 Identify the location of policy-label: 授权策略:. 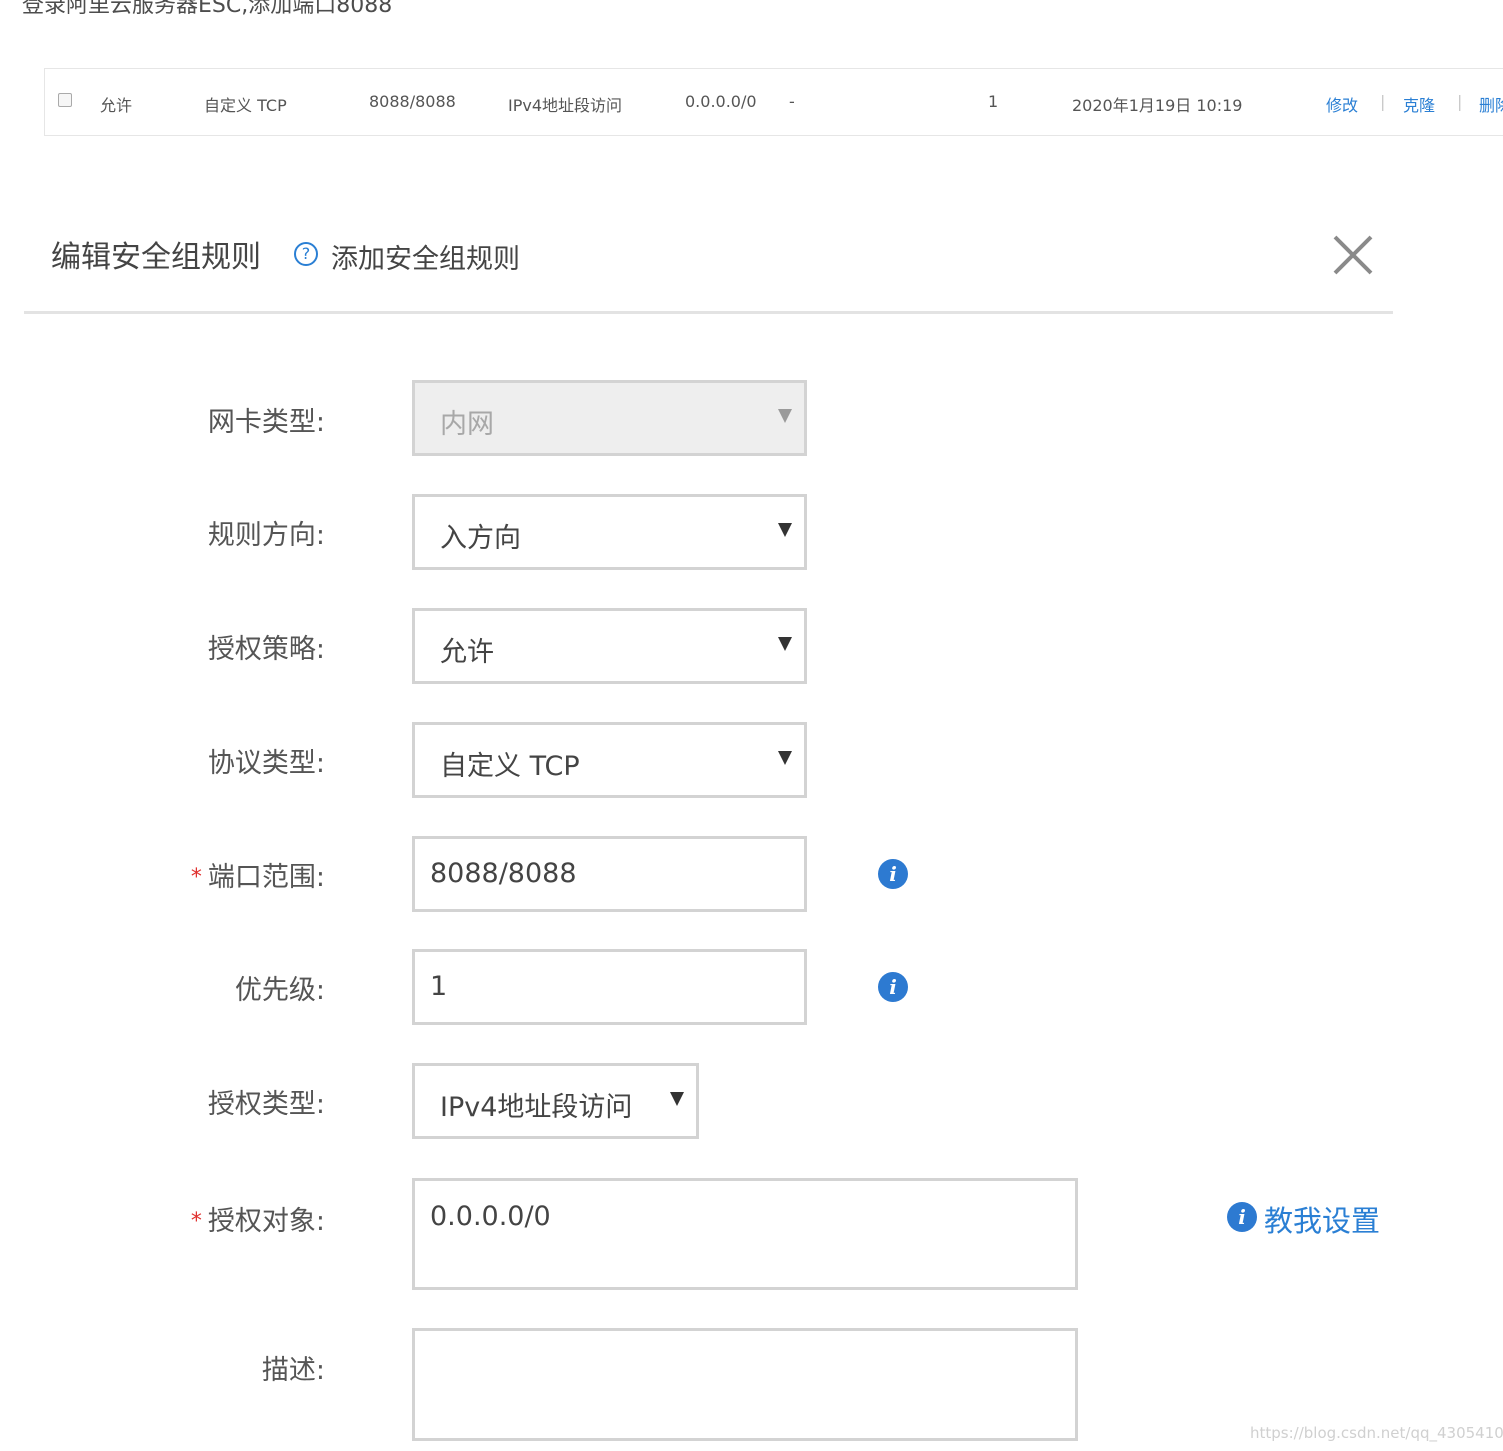
(266, 649).